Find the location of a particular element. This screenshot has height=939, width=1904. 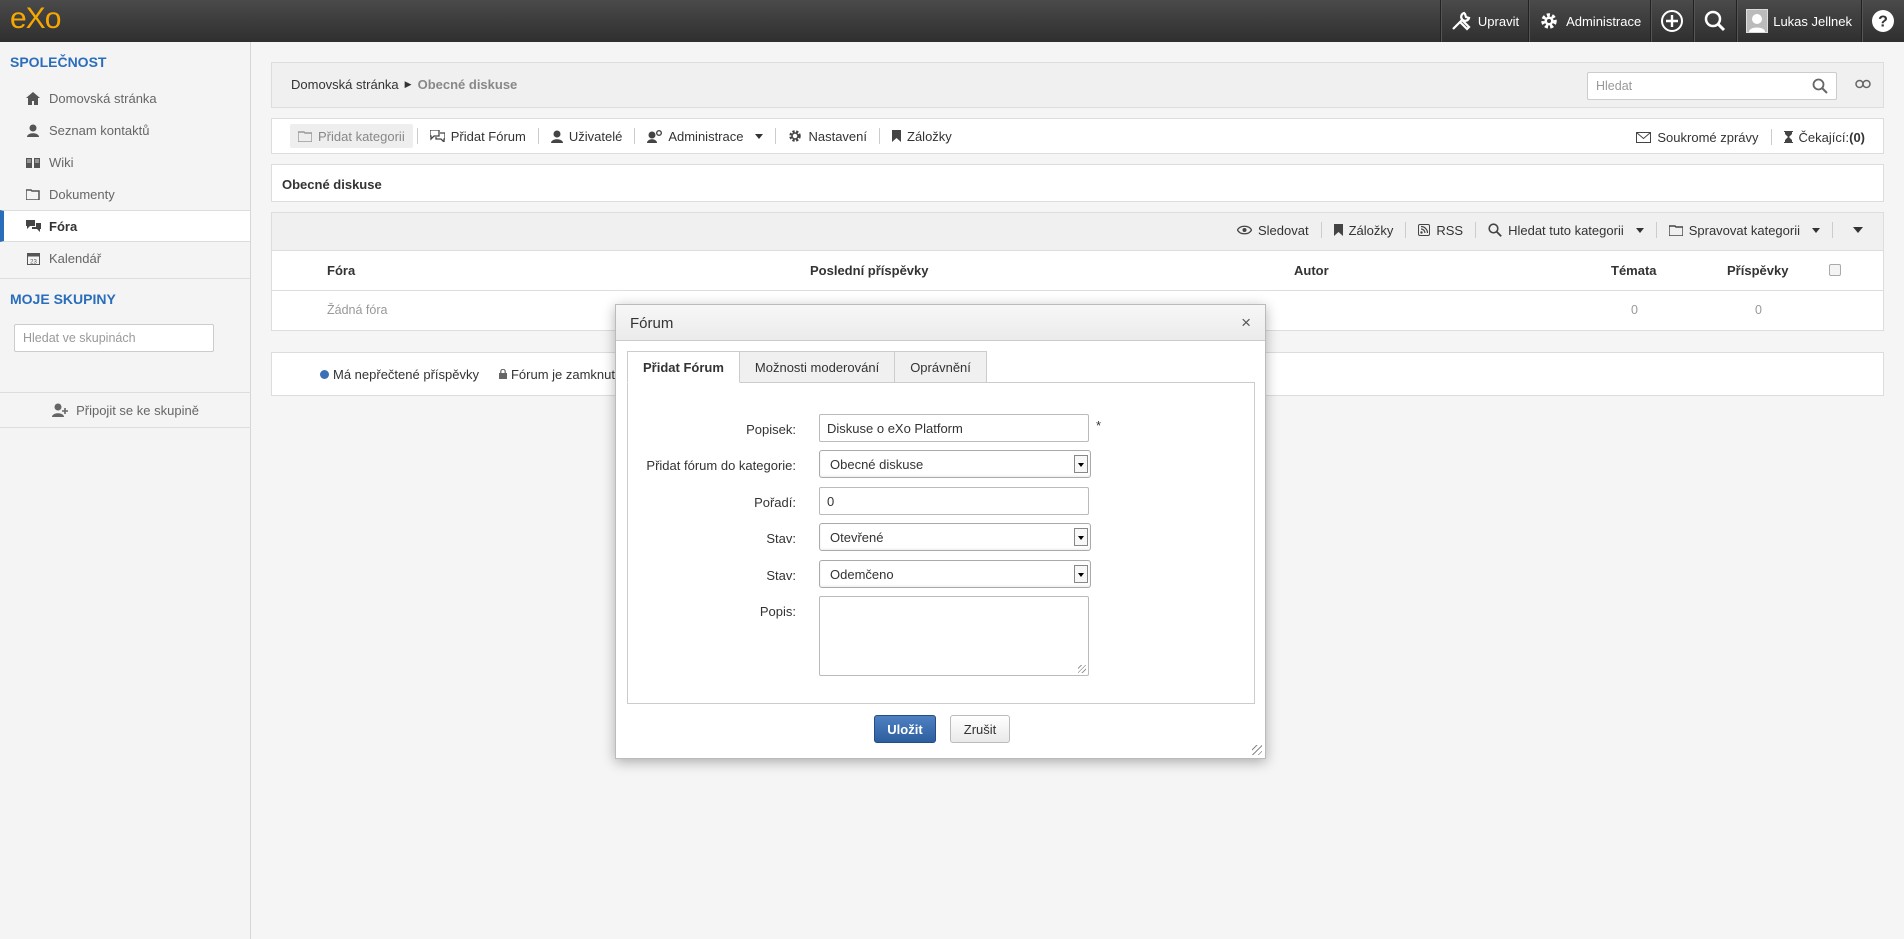

search-category-dropdown: Hledat tuto kategorii is located at coordinates (1566, 230).